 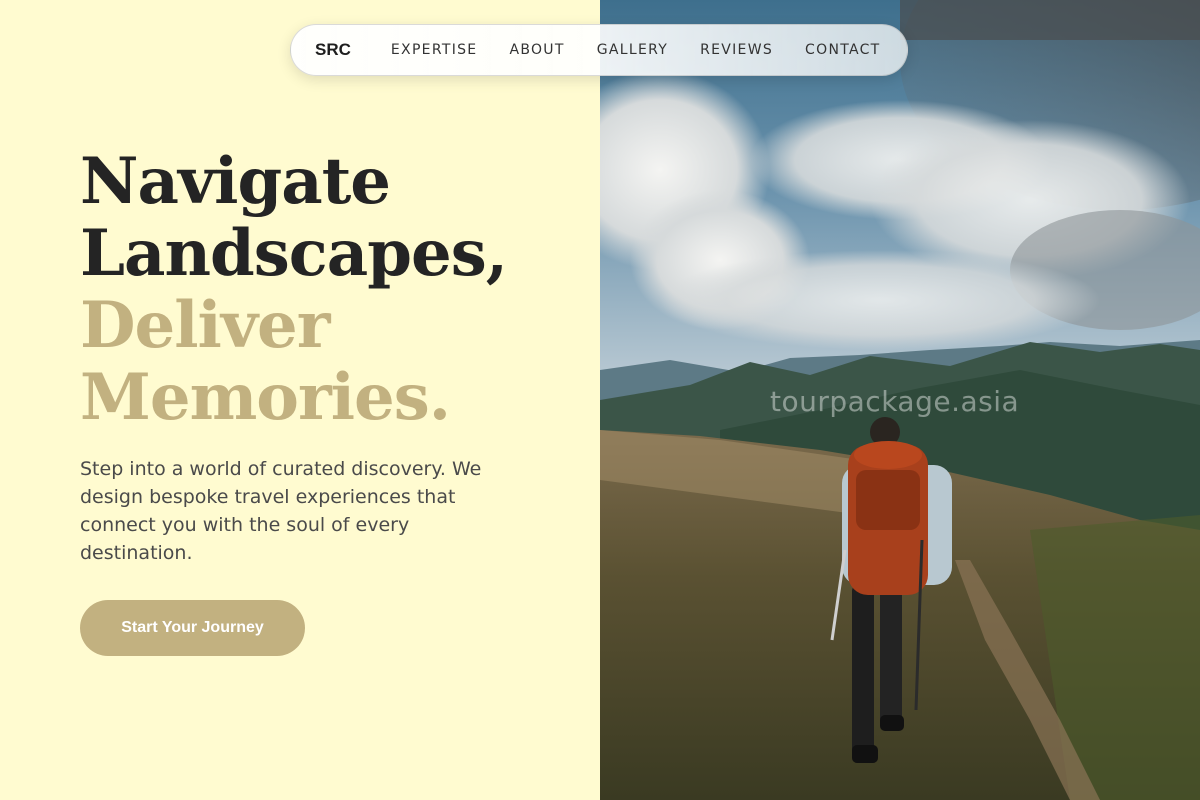 I want to click on nav-link-gallery: GALLERY, so click(x=632, y=50).